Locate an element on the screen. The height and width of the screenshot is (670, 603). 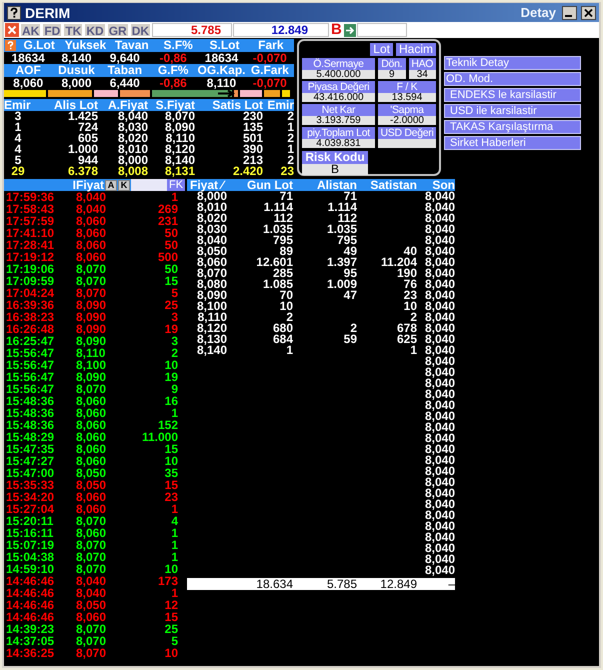
menu-item: OD. Mod. is located at coordinates (512, 79).